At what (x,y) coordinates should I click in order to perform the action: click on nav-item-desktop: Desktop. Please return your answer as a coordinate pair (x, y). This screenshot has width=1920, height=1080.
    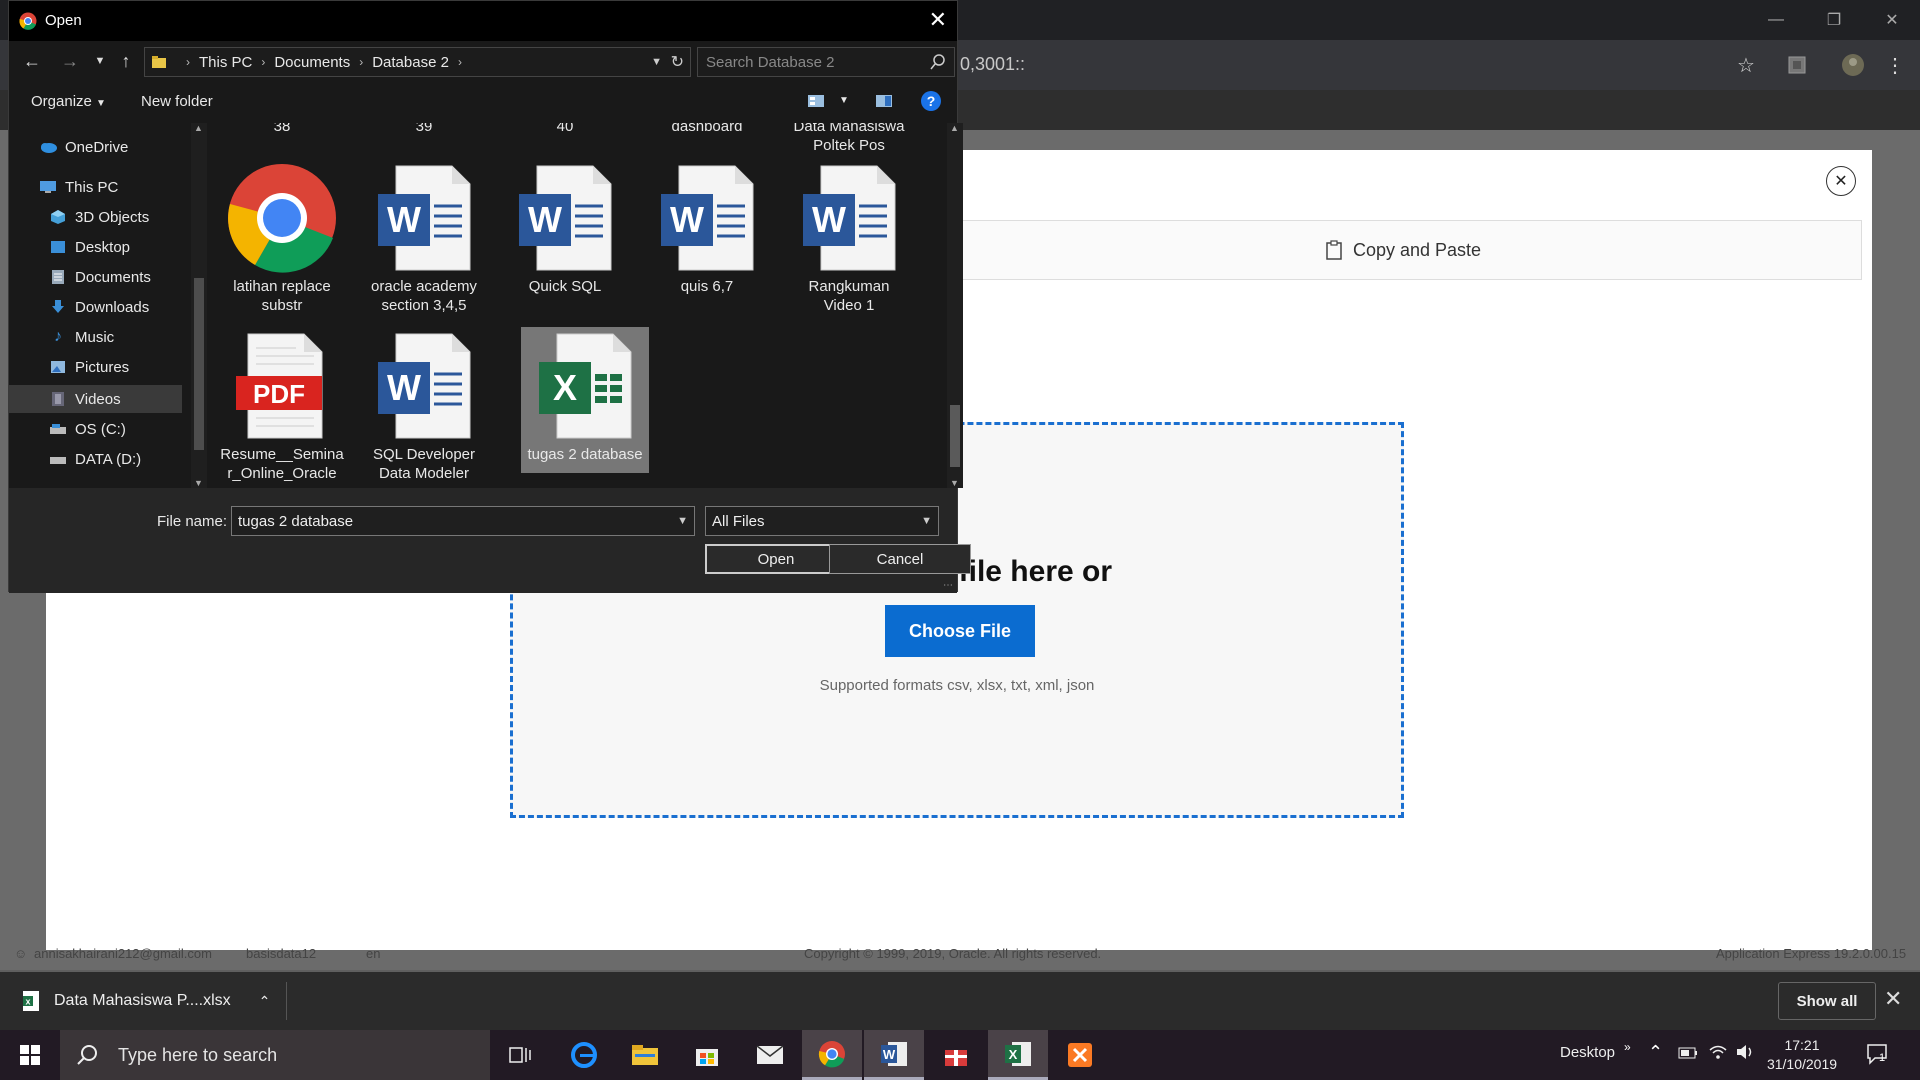
    Looking at the image, I should click on (89, 247).